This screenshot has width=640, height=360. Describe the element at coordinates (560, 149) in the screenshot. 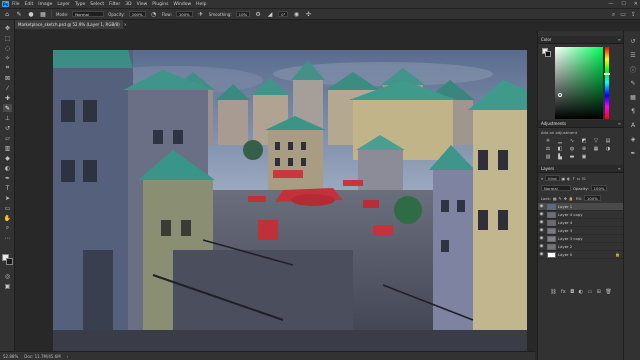

I see `black-white-icon: ◧` at that location.